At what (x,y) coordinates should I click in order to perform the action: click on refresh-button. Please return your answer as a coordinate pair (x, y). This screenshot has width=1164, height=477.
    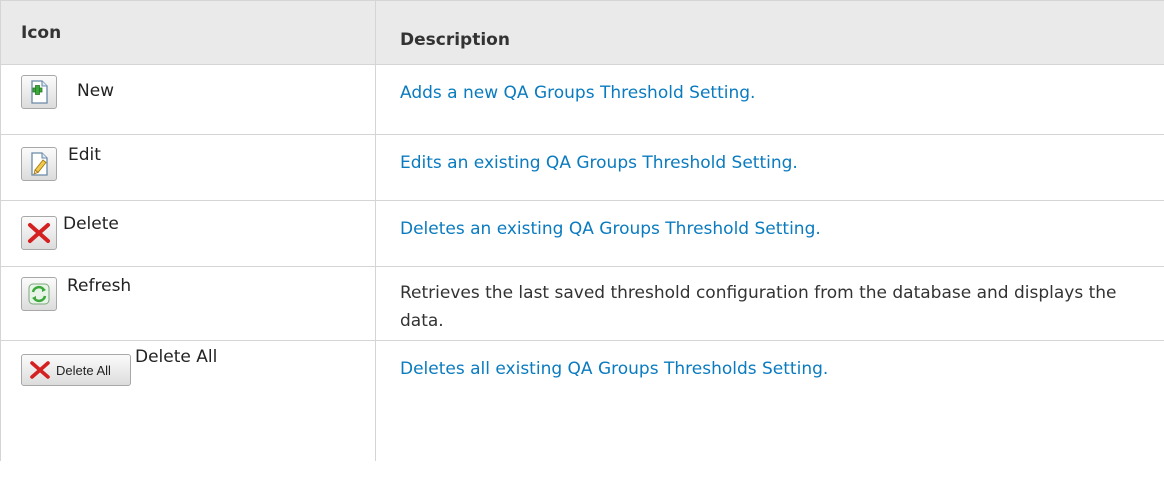
    Looking at the image, I should click on (39, 294).